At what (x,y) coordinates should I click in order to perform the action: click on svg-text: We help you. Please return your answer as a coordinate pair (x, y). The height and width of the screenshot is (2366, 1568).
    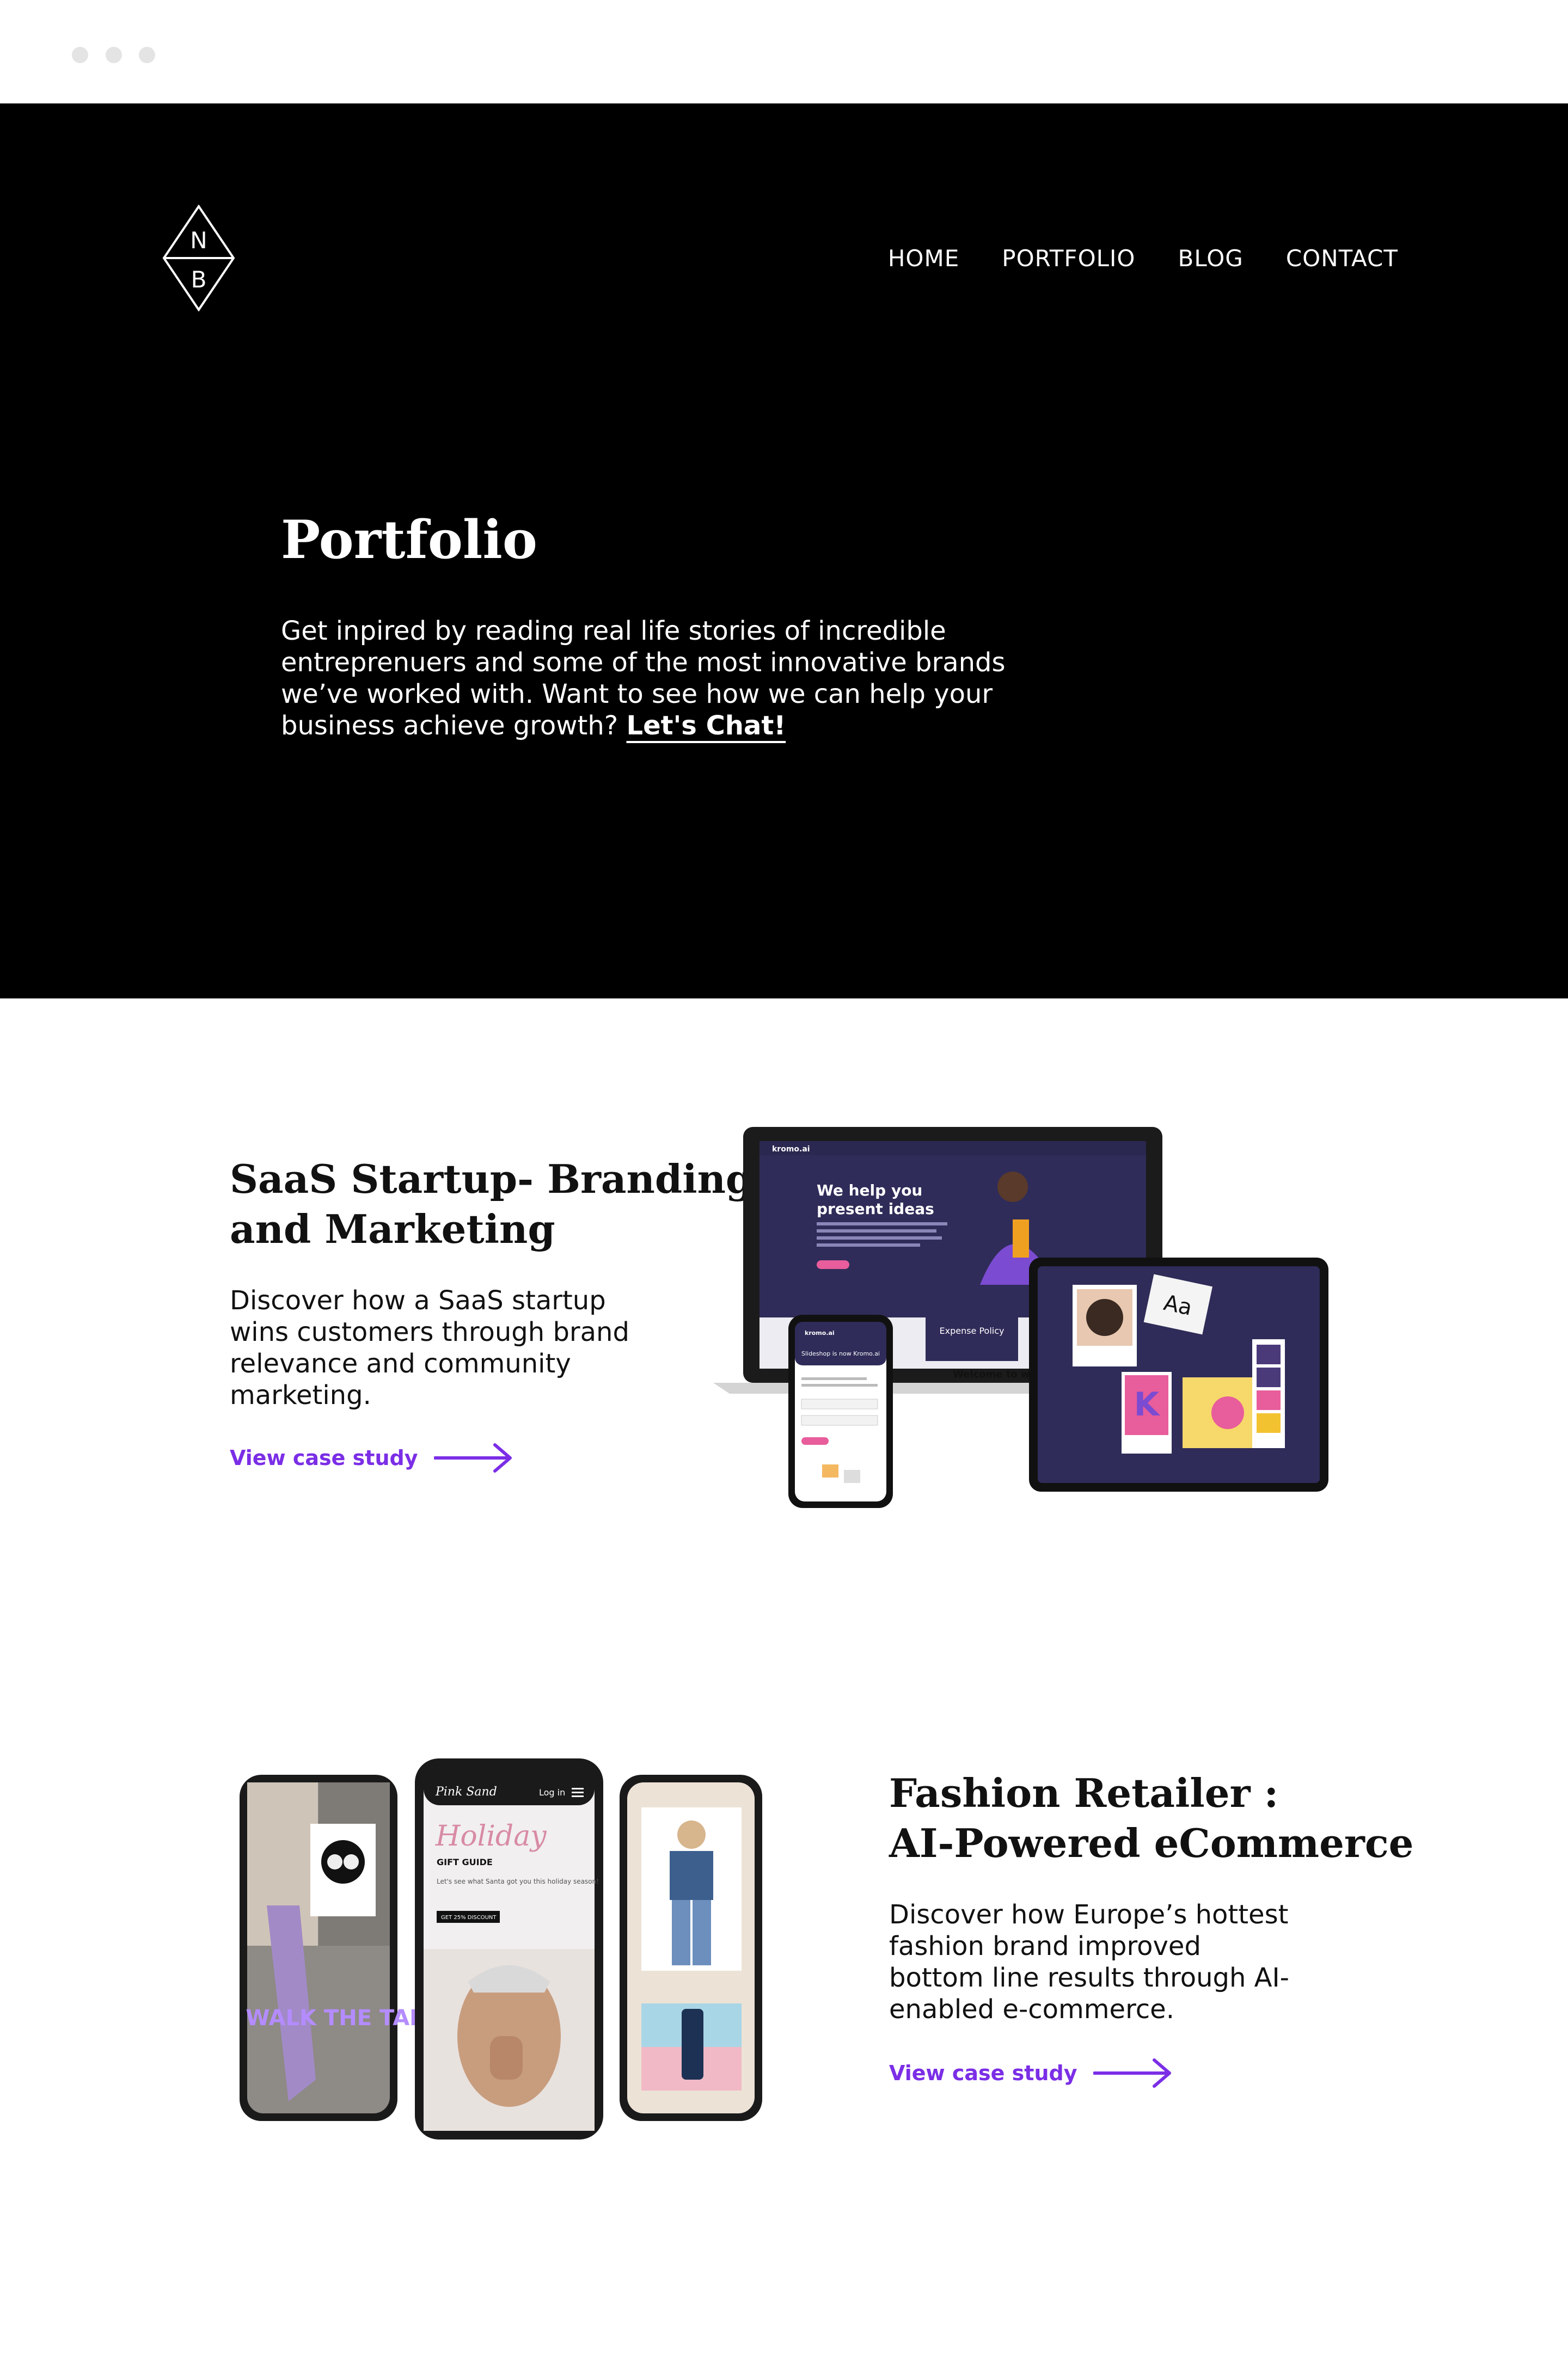
    Looking at the image, I should click on (869, 1190).